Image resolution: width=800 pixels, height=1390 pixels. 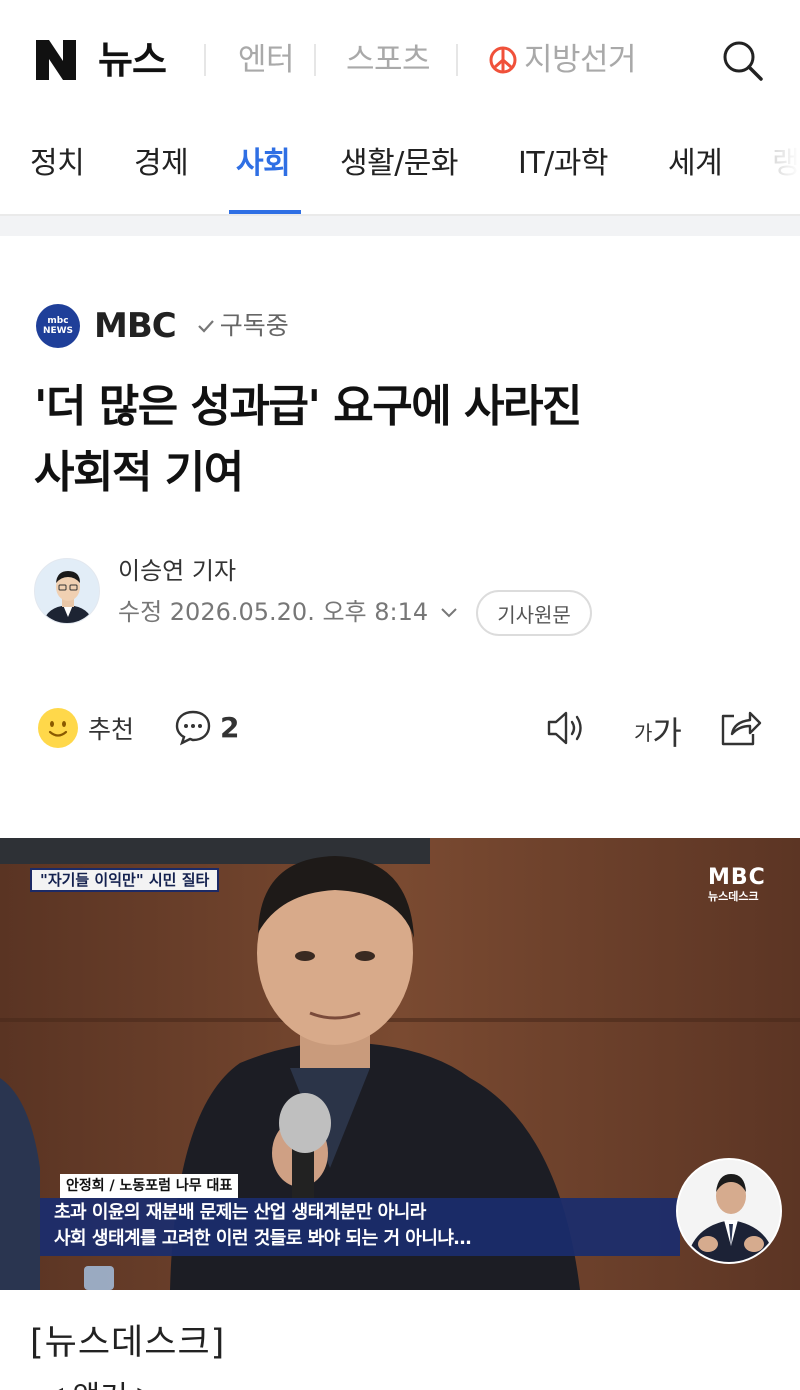 What do you see at coordinates (135, 326) in the screenshot?
I see `press-name: MBC` at bounding box center [135, 326].